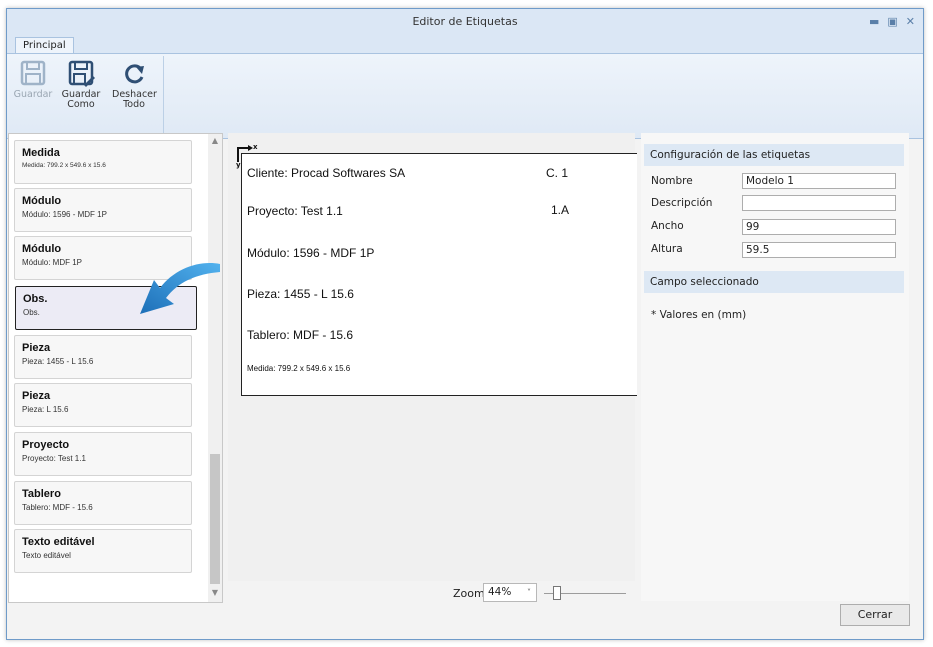 This screenshot has width=933, height=647. What do you see at coordinates (300, 294) in the screenshot?
I see `label-field-pieza: Pieza: 1455 - L 15.6` at bounding box center [300, 294].